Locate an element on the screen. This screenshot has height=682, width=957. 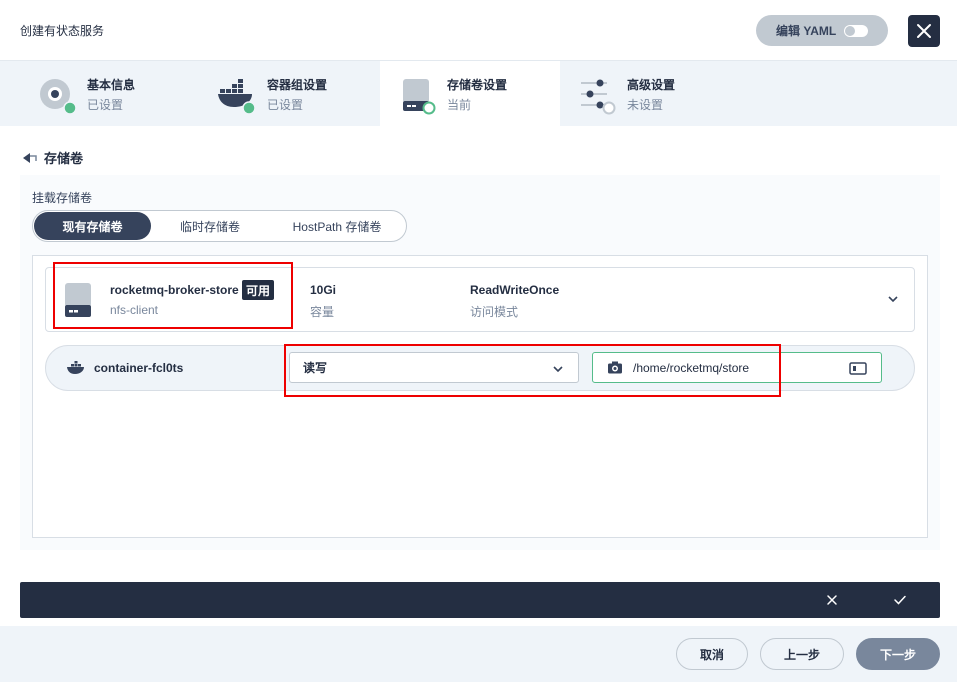
confirm-bar is located at coordinates (480, 600).